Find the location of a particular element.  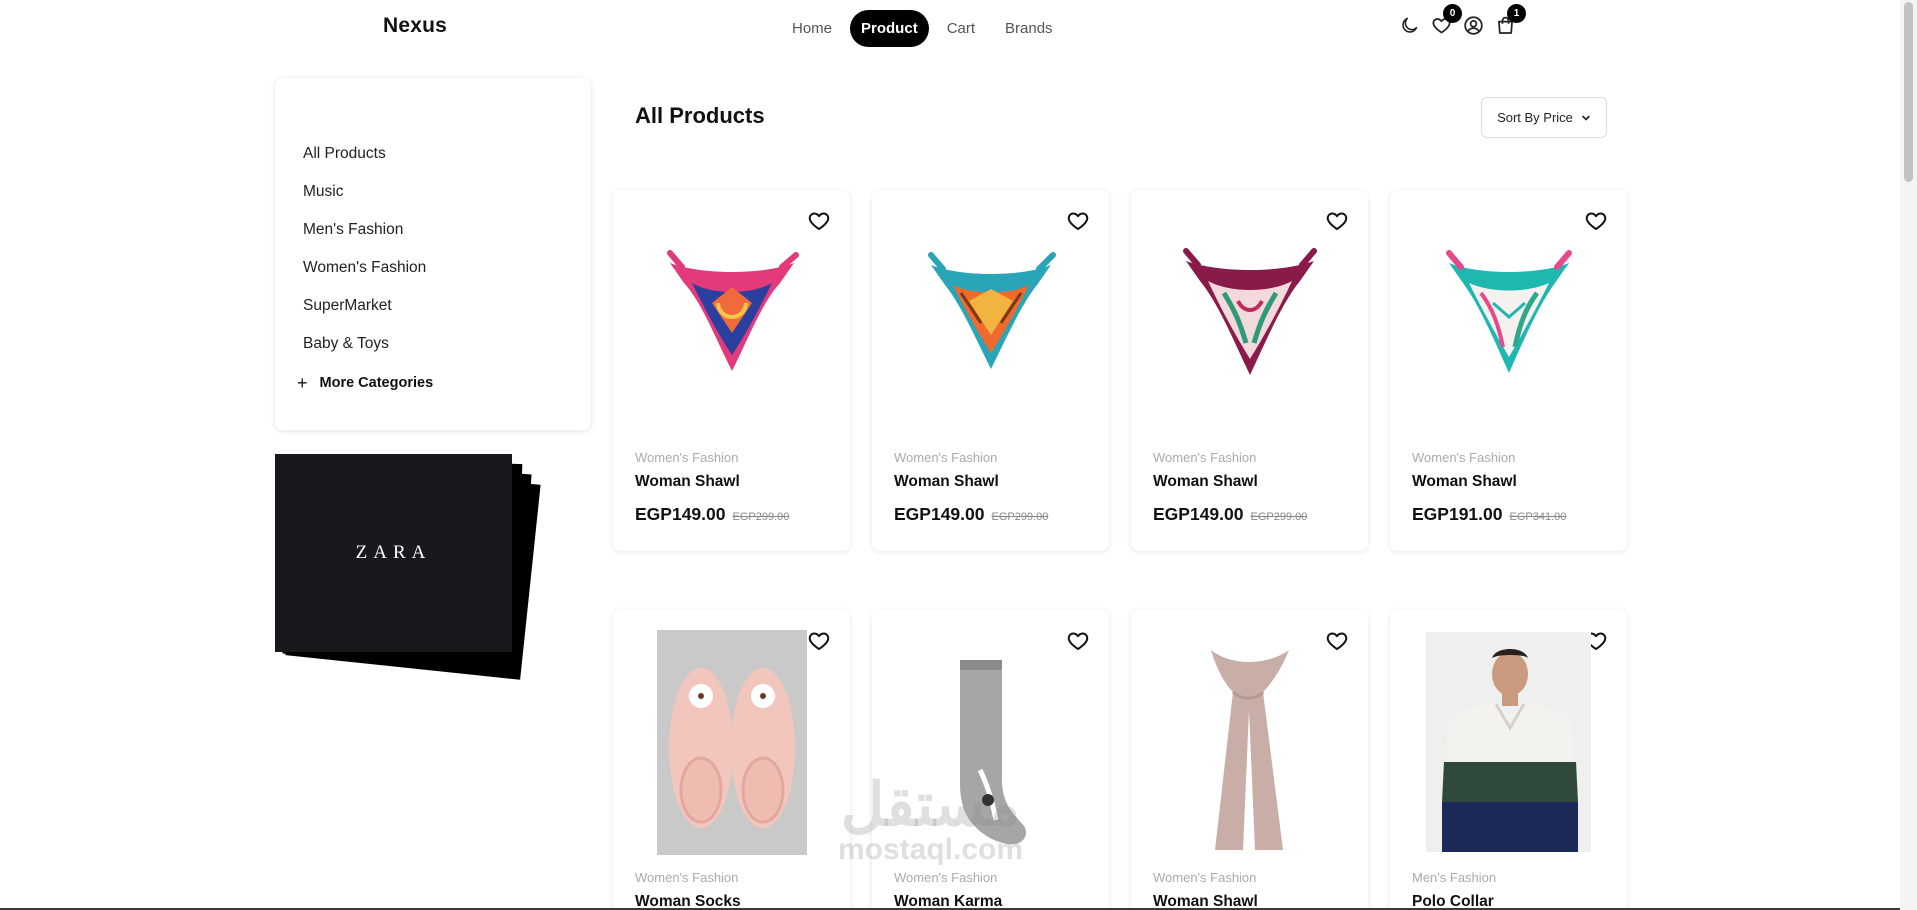

product-price: EGP191.00 is located at coordinates (1457, 514).